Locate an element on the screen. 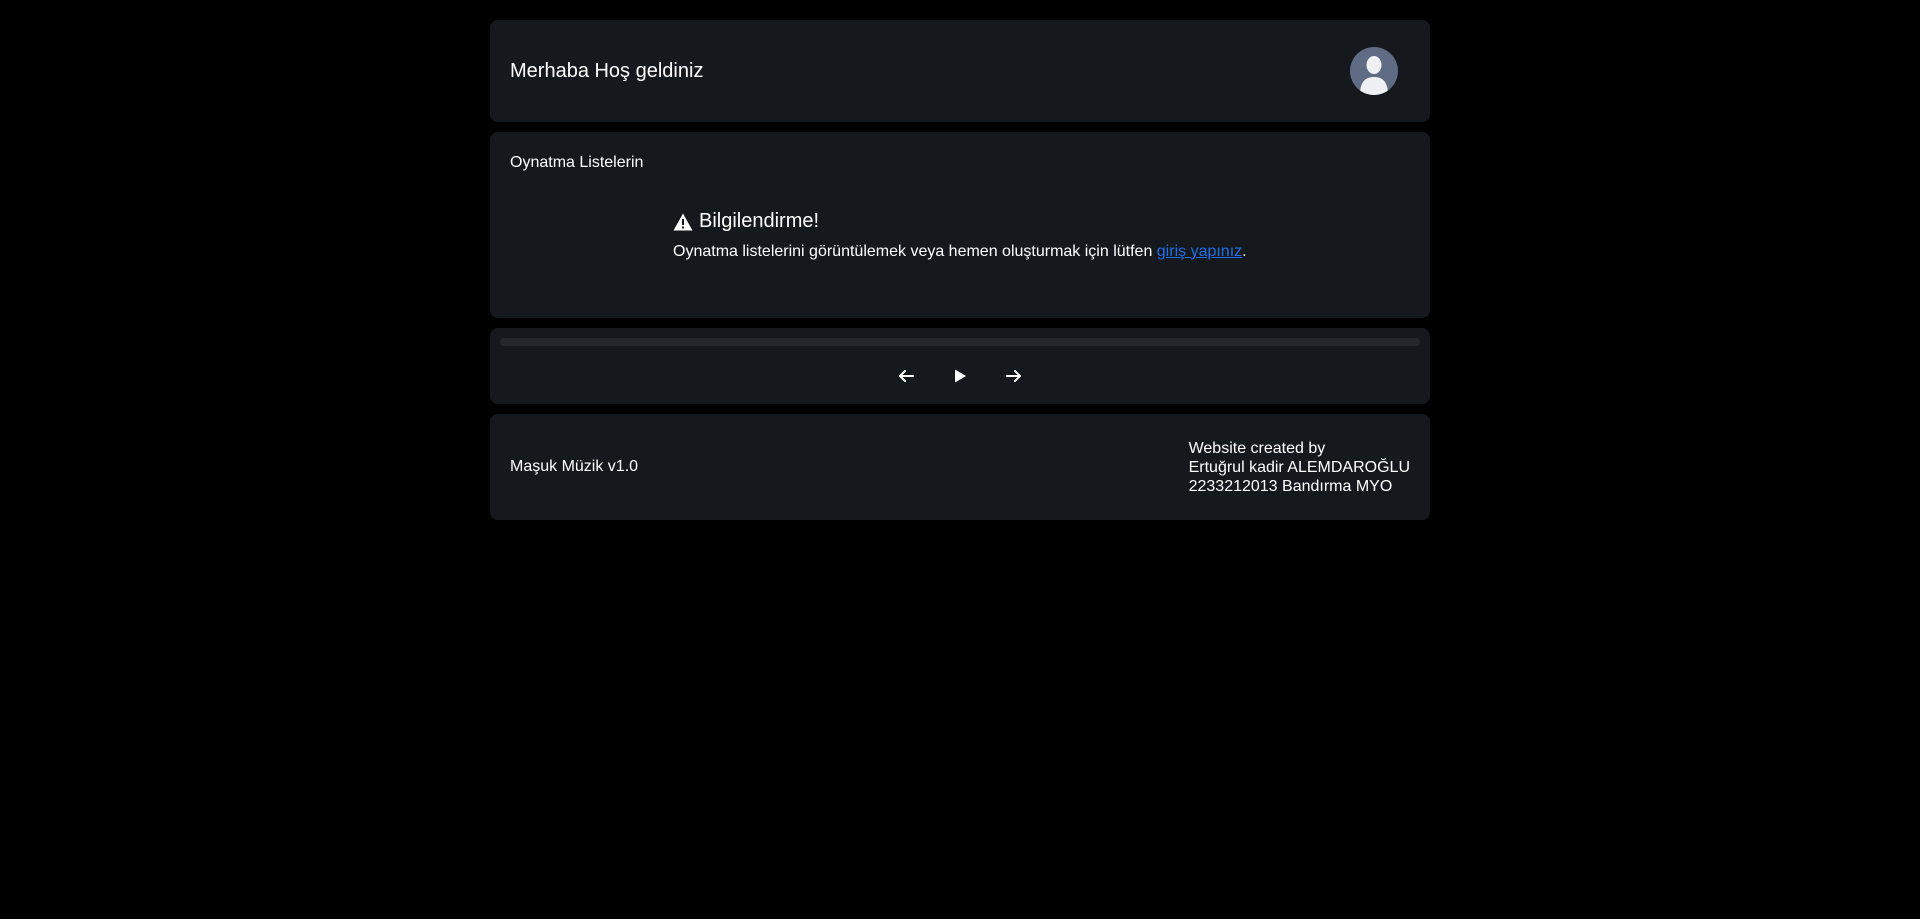 The width and height of the screenshot is (1920, 919). player-controls is located at coordinates (960, 376).